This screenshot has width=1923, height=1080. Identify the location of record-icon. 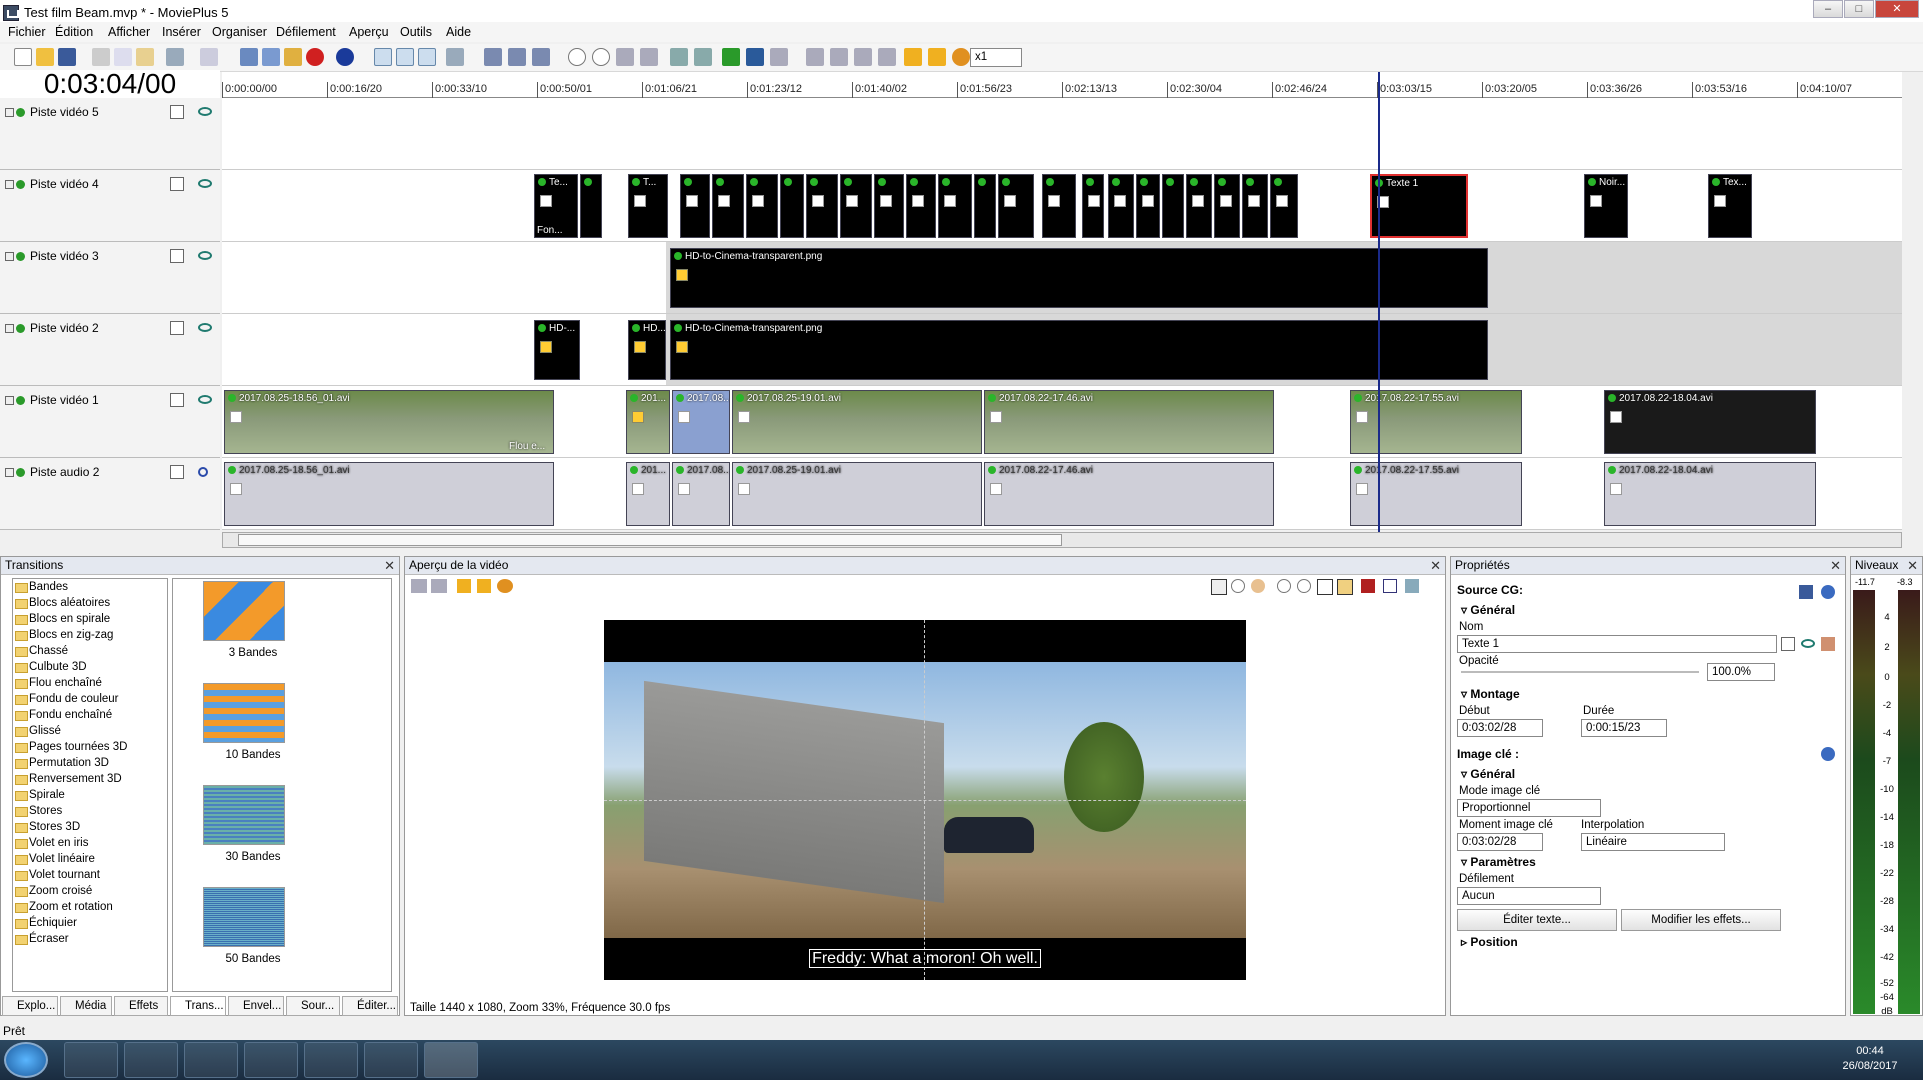
(1368, 586).